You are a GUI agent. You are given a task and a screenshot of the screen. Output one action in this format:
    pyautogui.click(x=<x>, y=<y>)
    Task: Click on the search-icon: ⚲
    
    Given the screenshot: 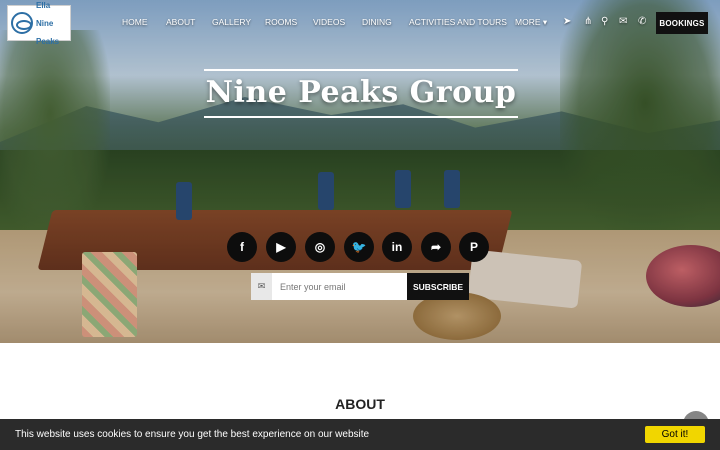 What is the action you would take?
    pyautogui.click(x=604, y=21)
    